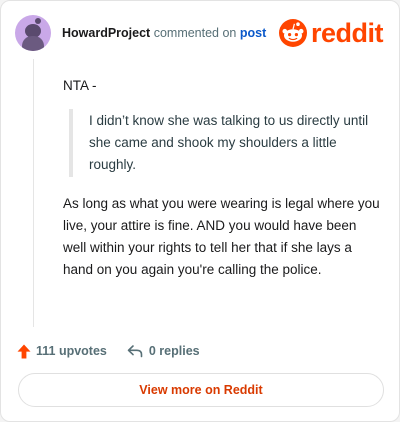  Describe the element at coordinates (106, 33) in the screenshot. I see `username-link: HowardProject` at that location.